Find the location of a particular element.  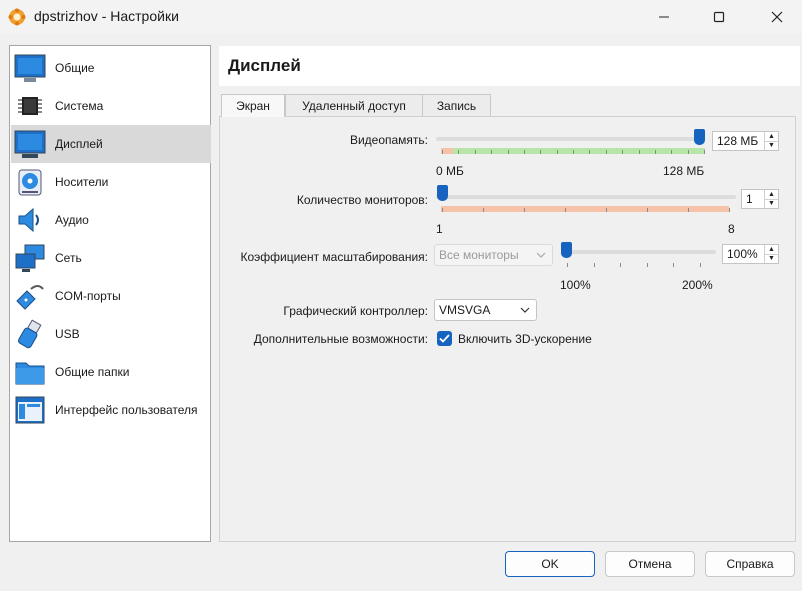

usb-icon is located at coordinates (30, 334).